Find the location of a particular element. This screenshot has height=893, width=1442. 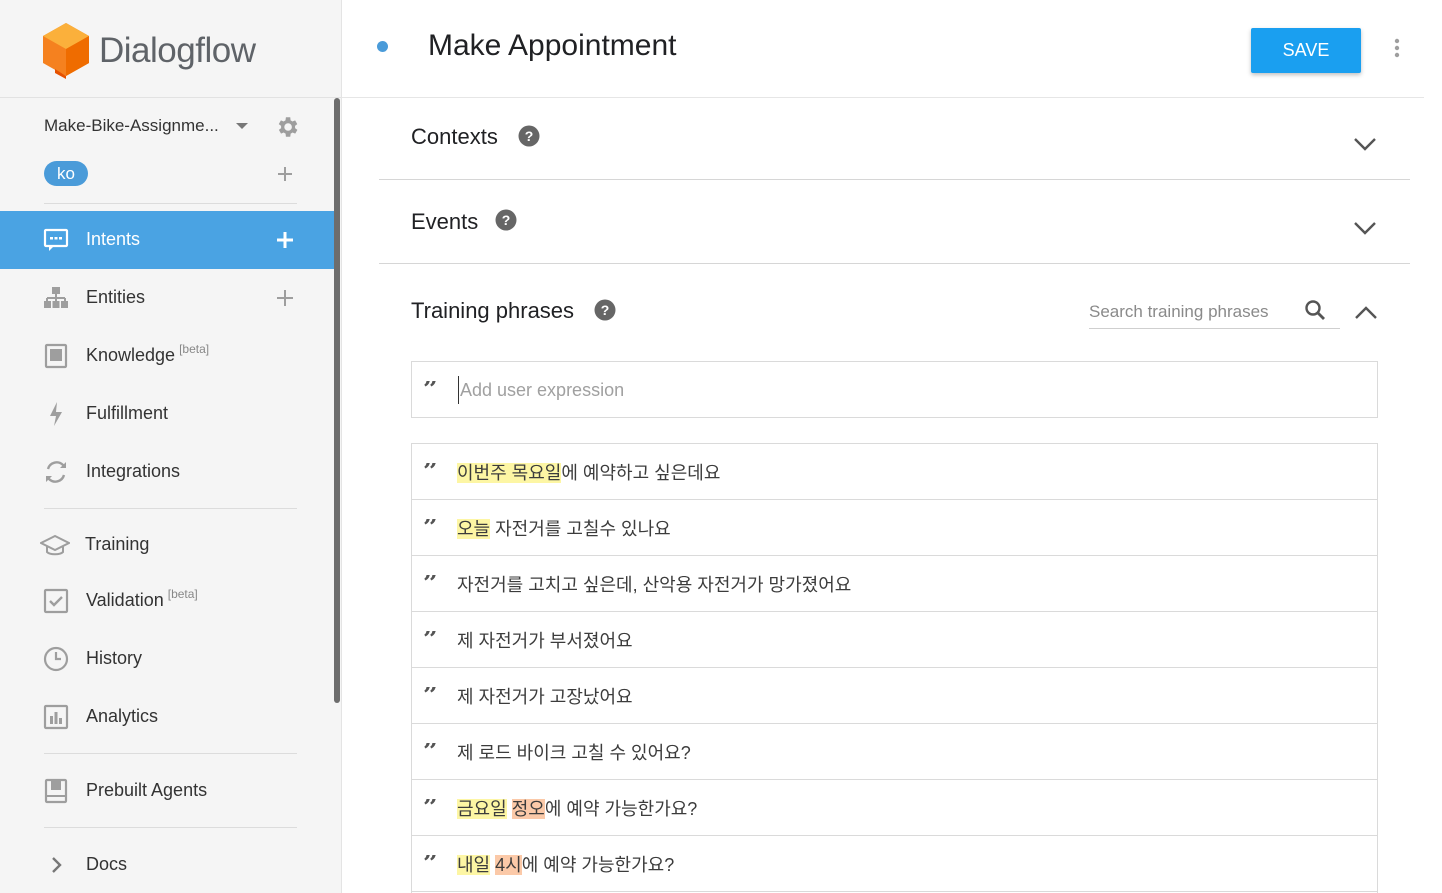

sidebar-scrollbar is located at coordinates (337, 400).